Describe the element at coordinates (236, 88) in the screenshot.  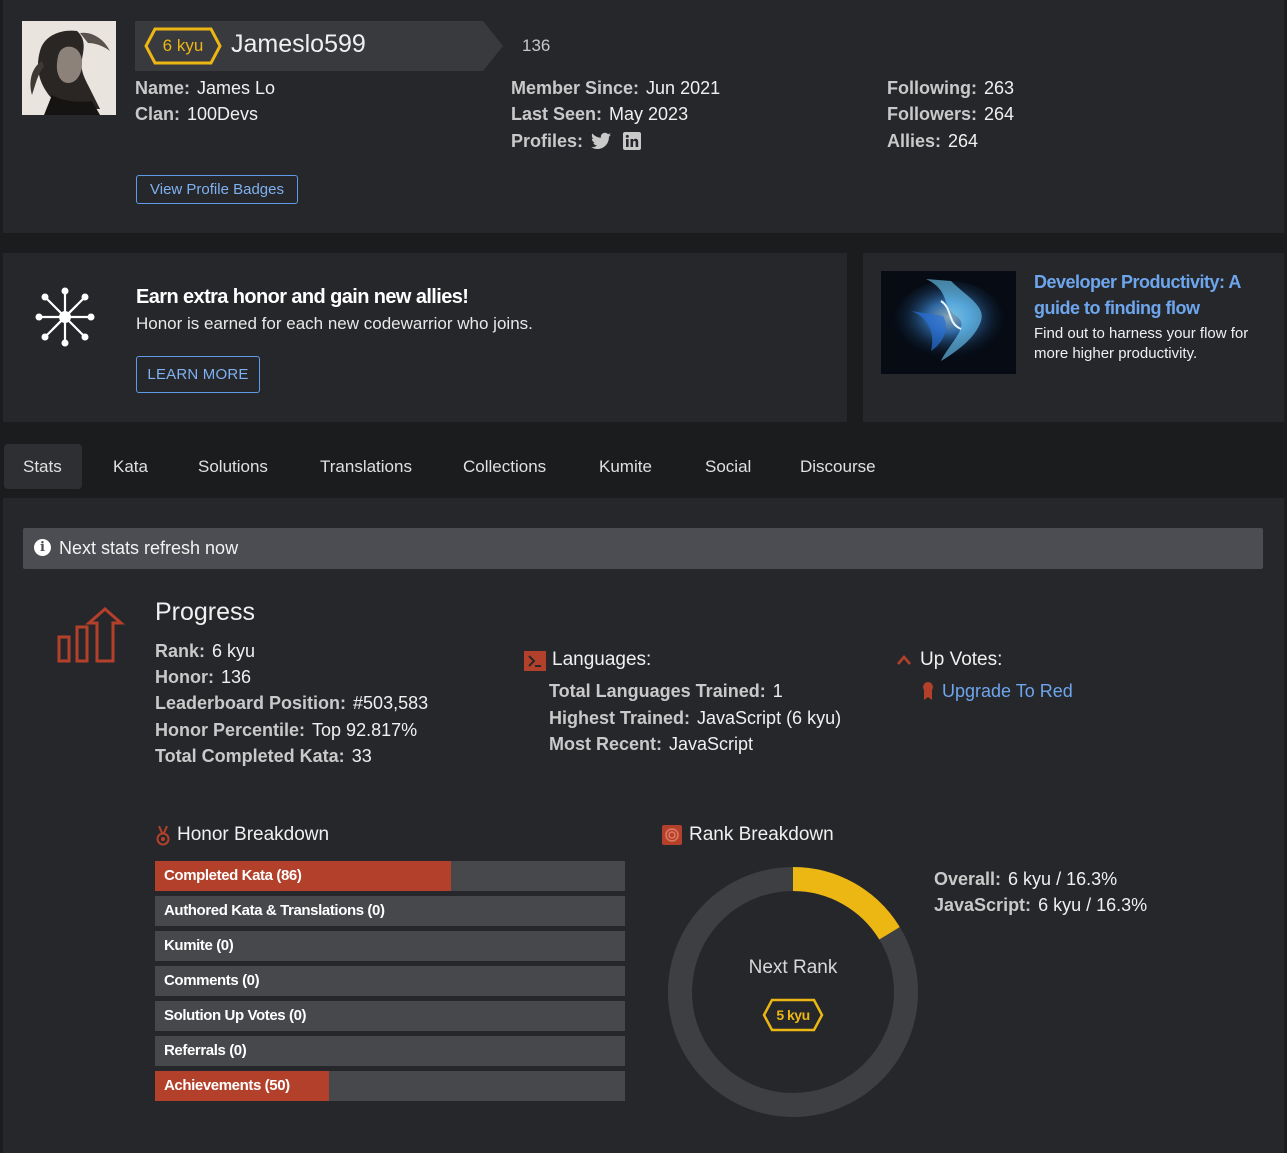
I see `name-value: James Lo` at that location.